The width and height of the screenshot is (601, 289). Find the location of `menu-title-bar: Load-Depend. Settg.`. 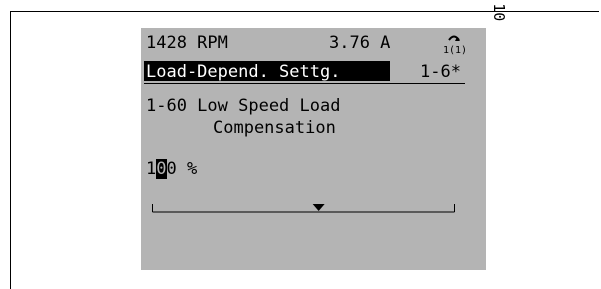

menu-title-bar: Load-Depend. Settg. is located at coordinates (267, 71).